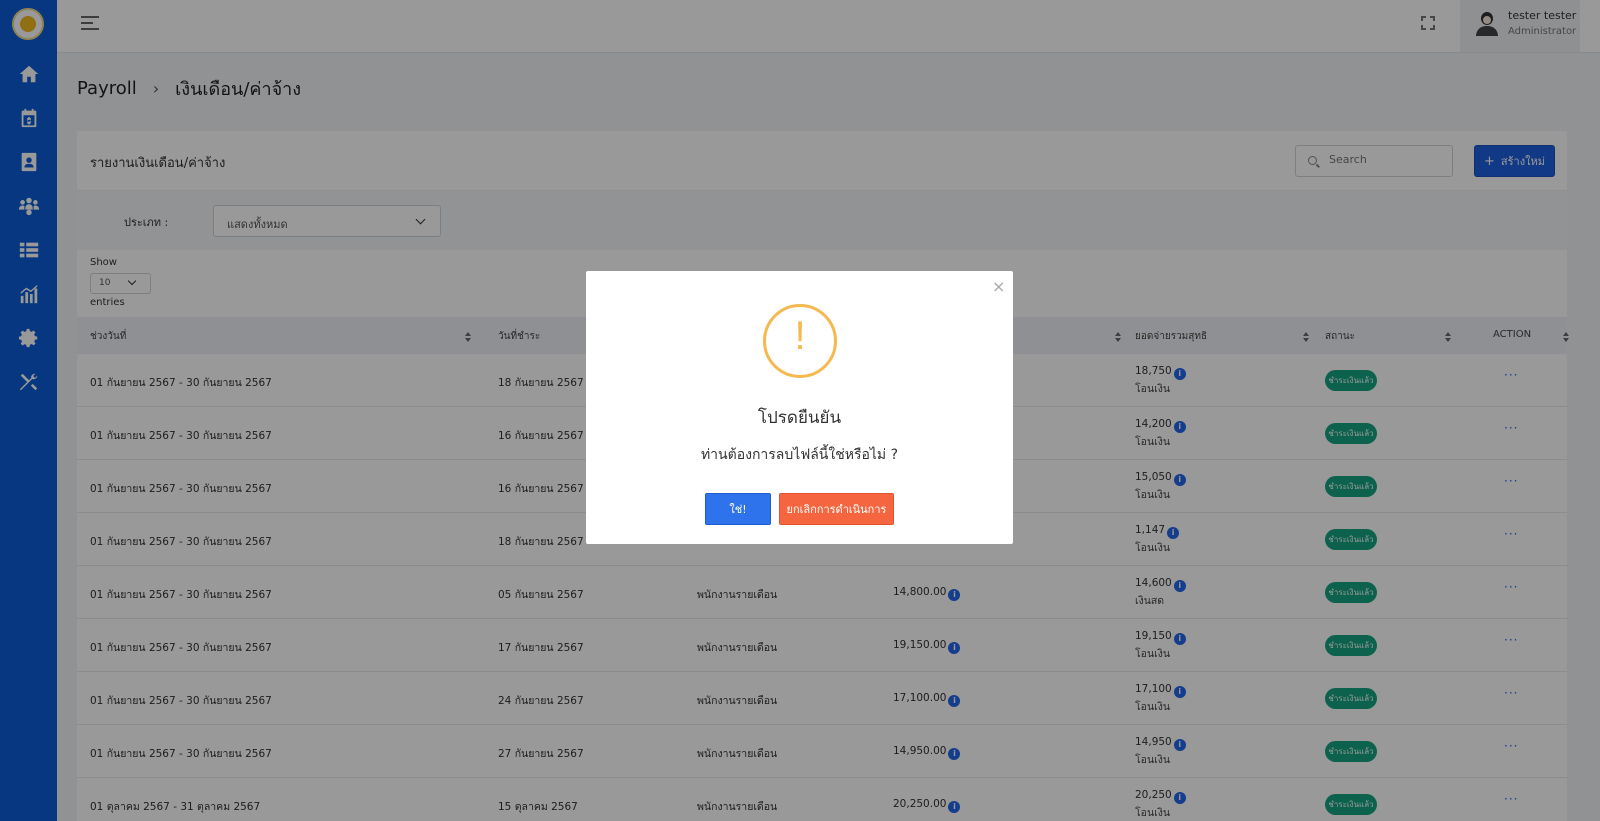 The height and width of the screenshot is (821, 1600). I want to click on cancel-button: ยกเลิกการดำเนินการ, so click(836, 509).